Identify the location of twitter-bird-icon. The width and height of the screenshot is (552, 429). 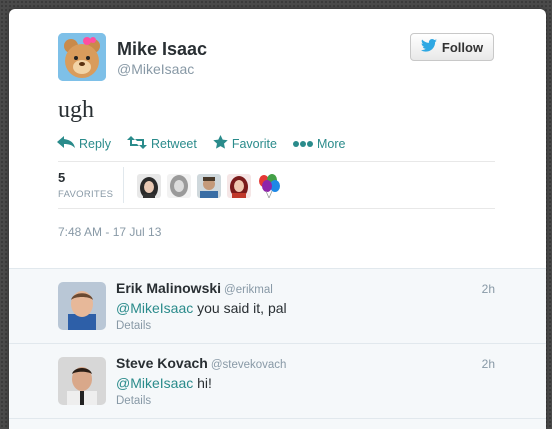
(428, 47).